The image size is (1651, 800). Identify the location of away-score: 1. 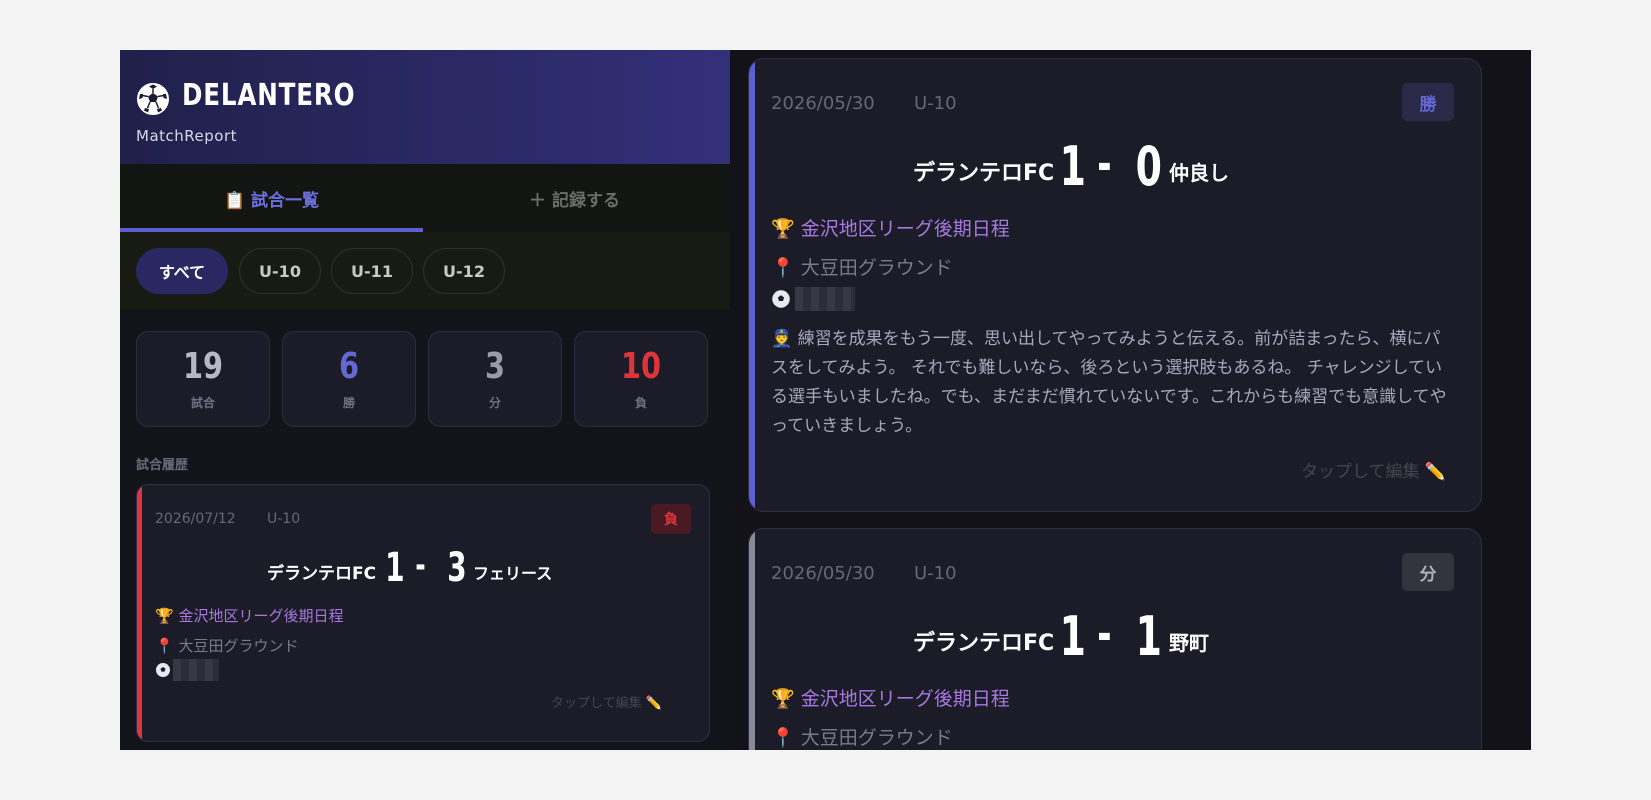
(1148, 636).